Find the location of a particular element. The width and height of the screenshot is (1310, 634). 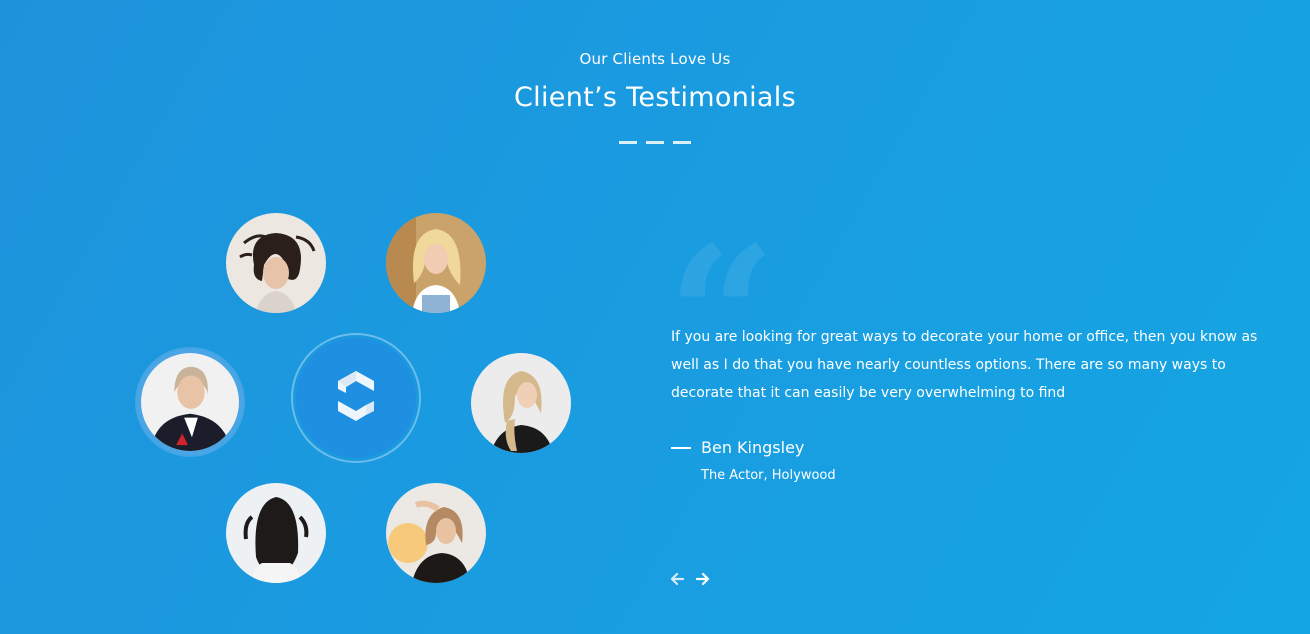

title-divider is located at coordinates (655, 142).